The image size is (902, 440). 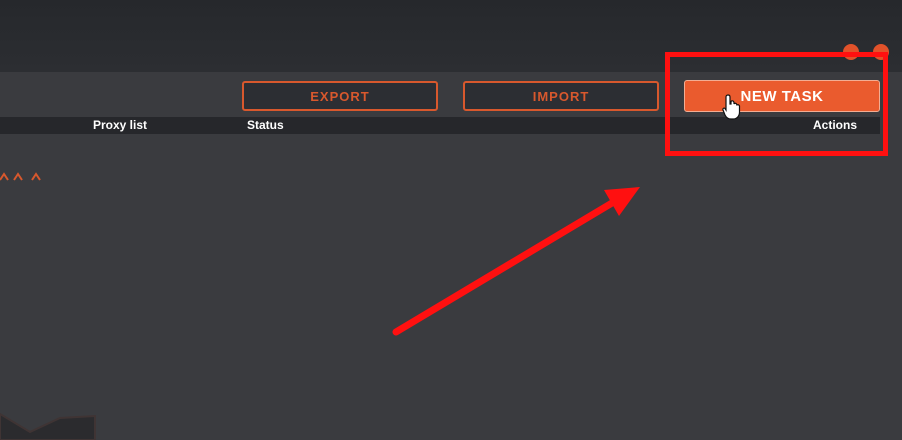 I want to click on hand-pointer-icon, so click(x=731, y=107).